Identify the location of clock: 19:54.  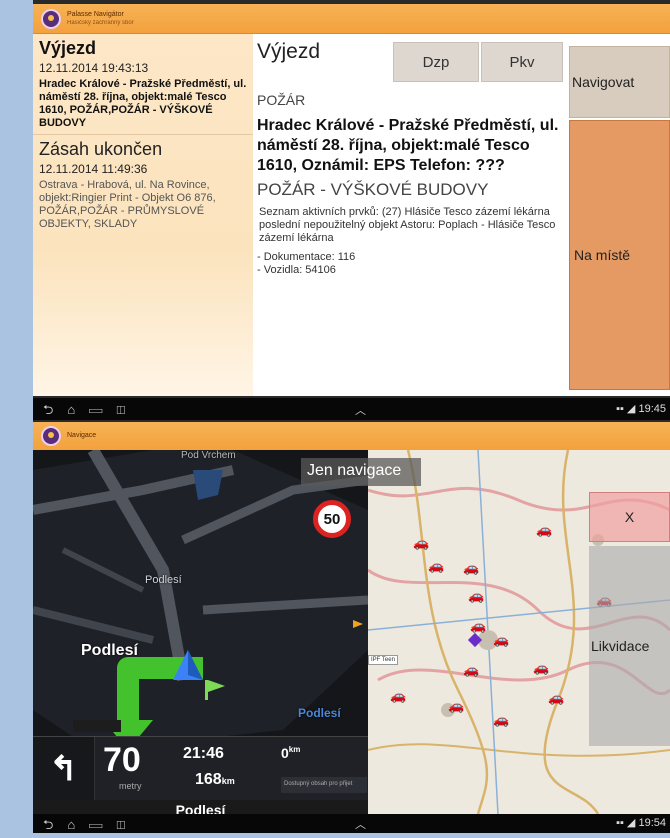
(652, 823).